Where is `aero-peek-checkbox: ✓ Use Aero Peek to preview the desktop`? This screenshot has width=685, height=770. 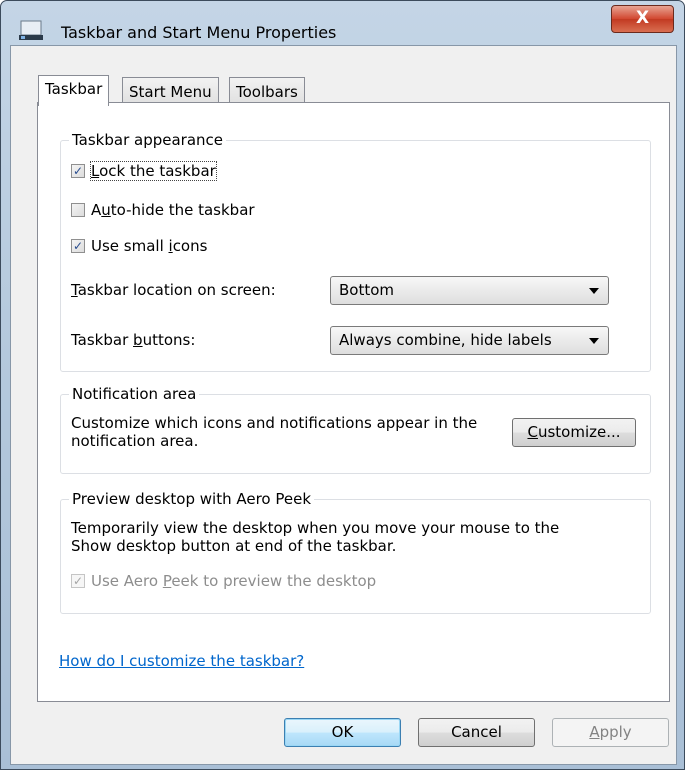
aero-peek-checkbox: ✓ Use Aero Peek to preview the desktop is located at coordinates (223, 581).